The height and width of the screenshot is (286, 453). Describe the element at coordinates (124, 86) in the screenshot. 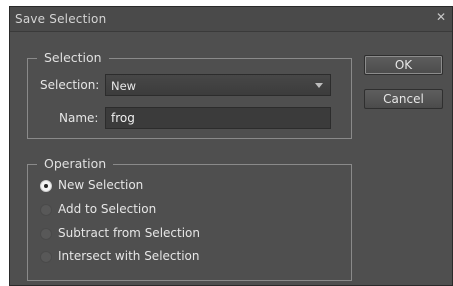

I see `selection-dropdown-value: New` at that location.